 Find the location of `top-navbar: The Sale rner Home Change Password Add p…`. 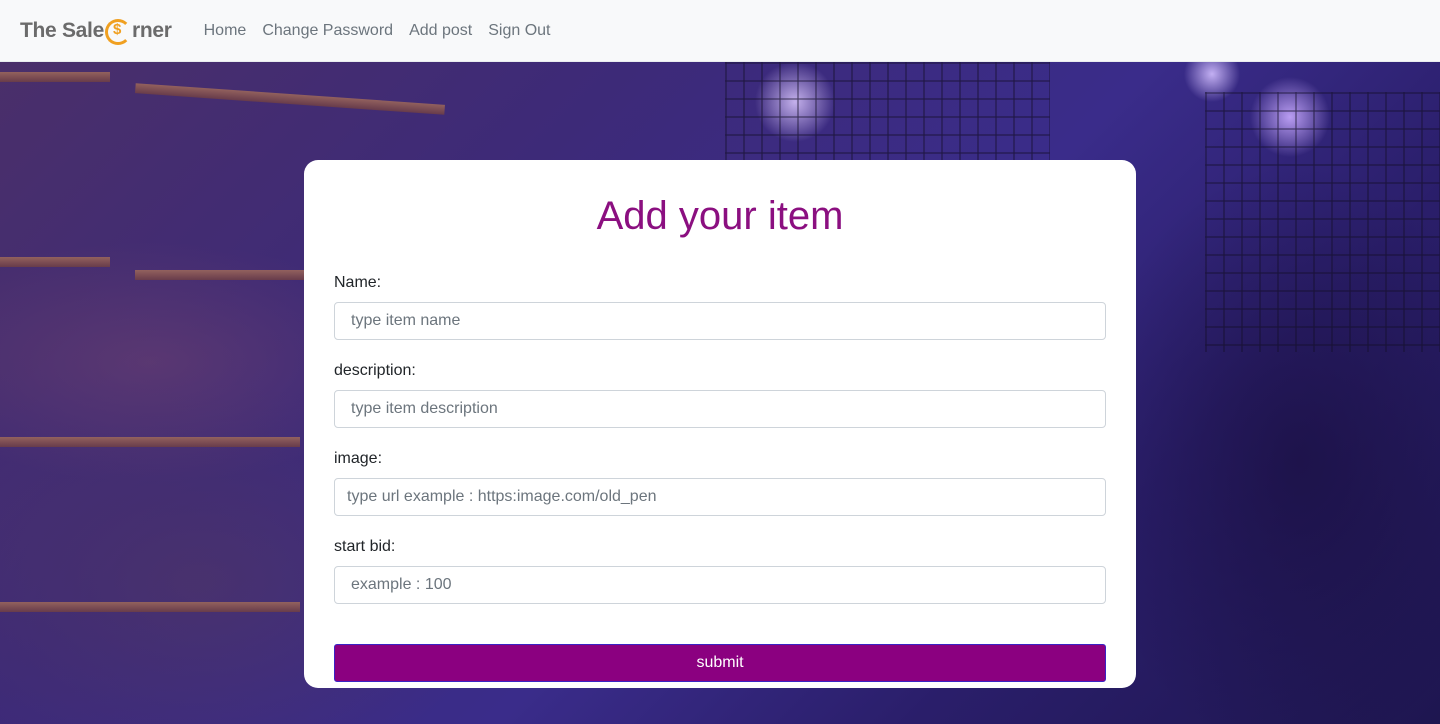

top-navbar: The Sale rner Home Change Password Add p… is located at coordinates (720, 31).